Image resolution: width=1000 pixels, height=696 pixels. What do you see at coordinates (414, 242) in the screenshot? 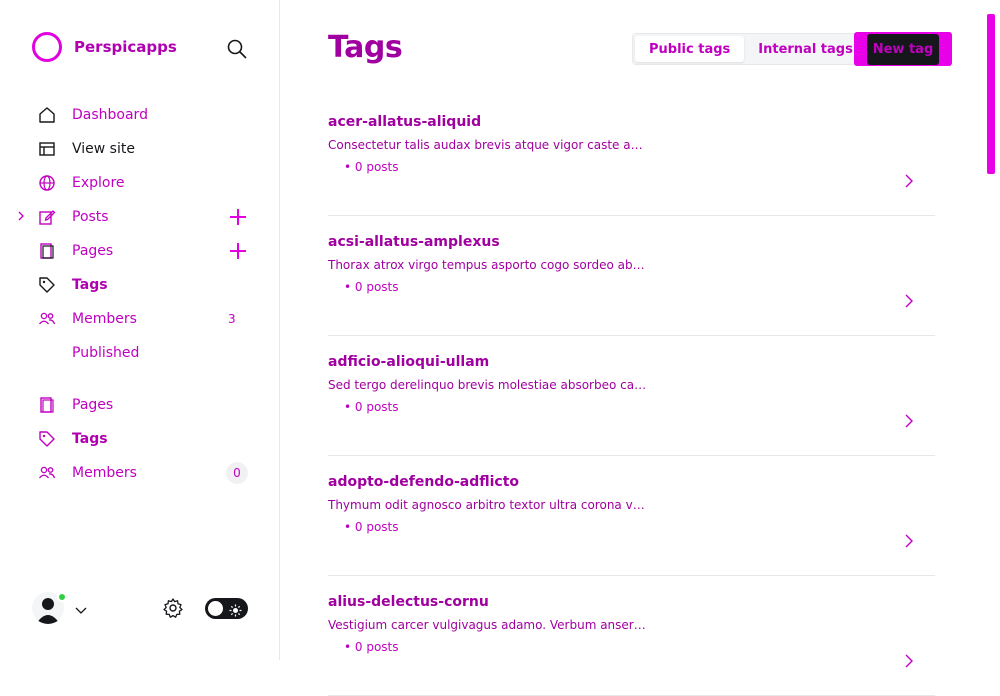
I see `tag-name: acsi-allatus-amplexus` at bounding box center [414, 242].